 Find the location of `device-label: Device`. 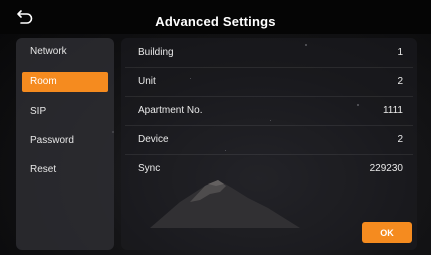

device-label: Device is located at coordinates (153, 139).